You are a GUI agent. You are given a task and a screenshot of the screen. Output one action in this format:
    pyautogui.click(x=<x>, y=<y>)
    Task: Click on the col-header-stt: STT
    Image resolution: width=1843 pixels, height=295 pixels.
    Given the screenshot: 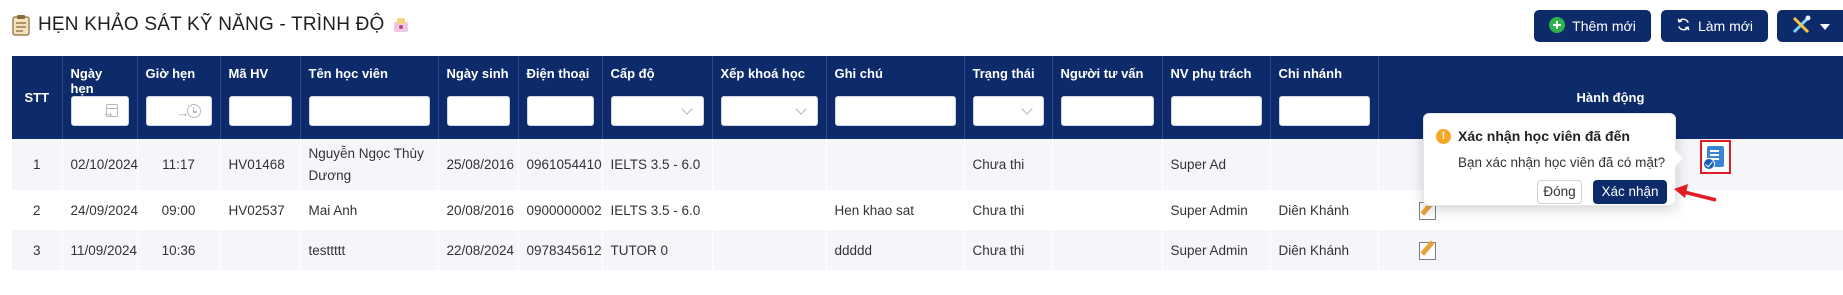 What is the action you would take?
    pyautogui.click(x=37, y=97)
    